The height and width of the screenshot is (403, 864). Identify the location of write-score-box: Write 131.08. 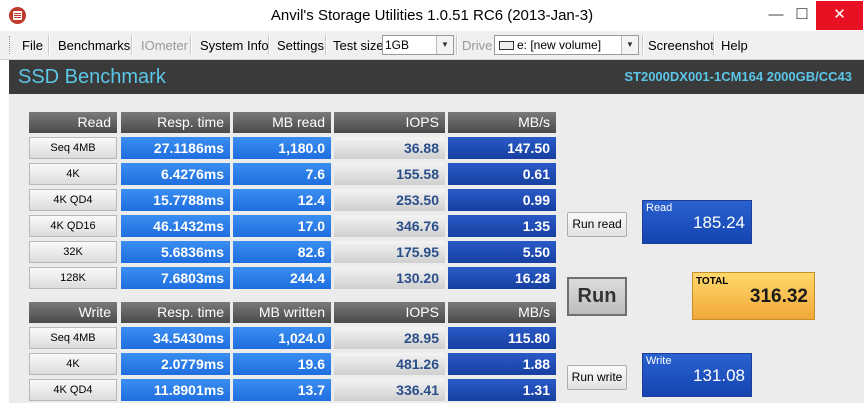
(697, 375).